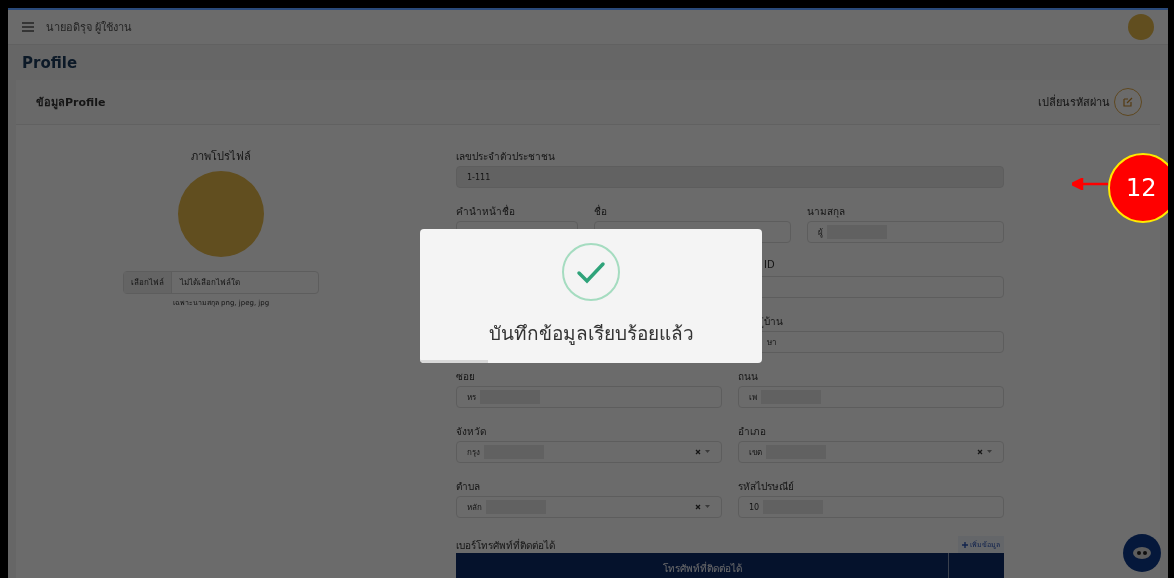 The height and width of the screenshot is (578, 1174). What do you see at coordinates (1090, 184) in the screenshot?
I see `arrow-icon` at bounding box center [1090, 184].